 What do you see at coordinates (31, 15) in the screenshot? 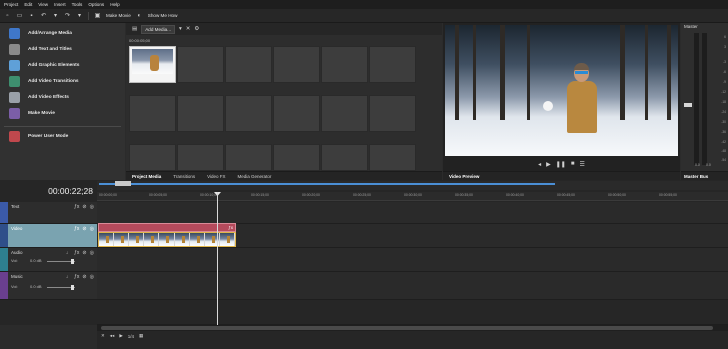
I see `save-icon: ▪` at bounding box center [31, 15].